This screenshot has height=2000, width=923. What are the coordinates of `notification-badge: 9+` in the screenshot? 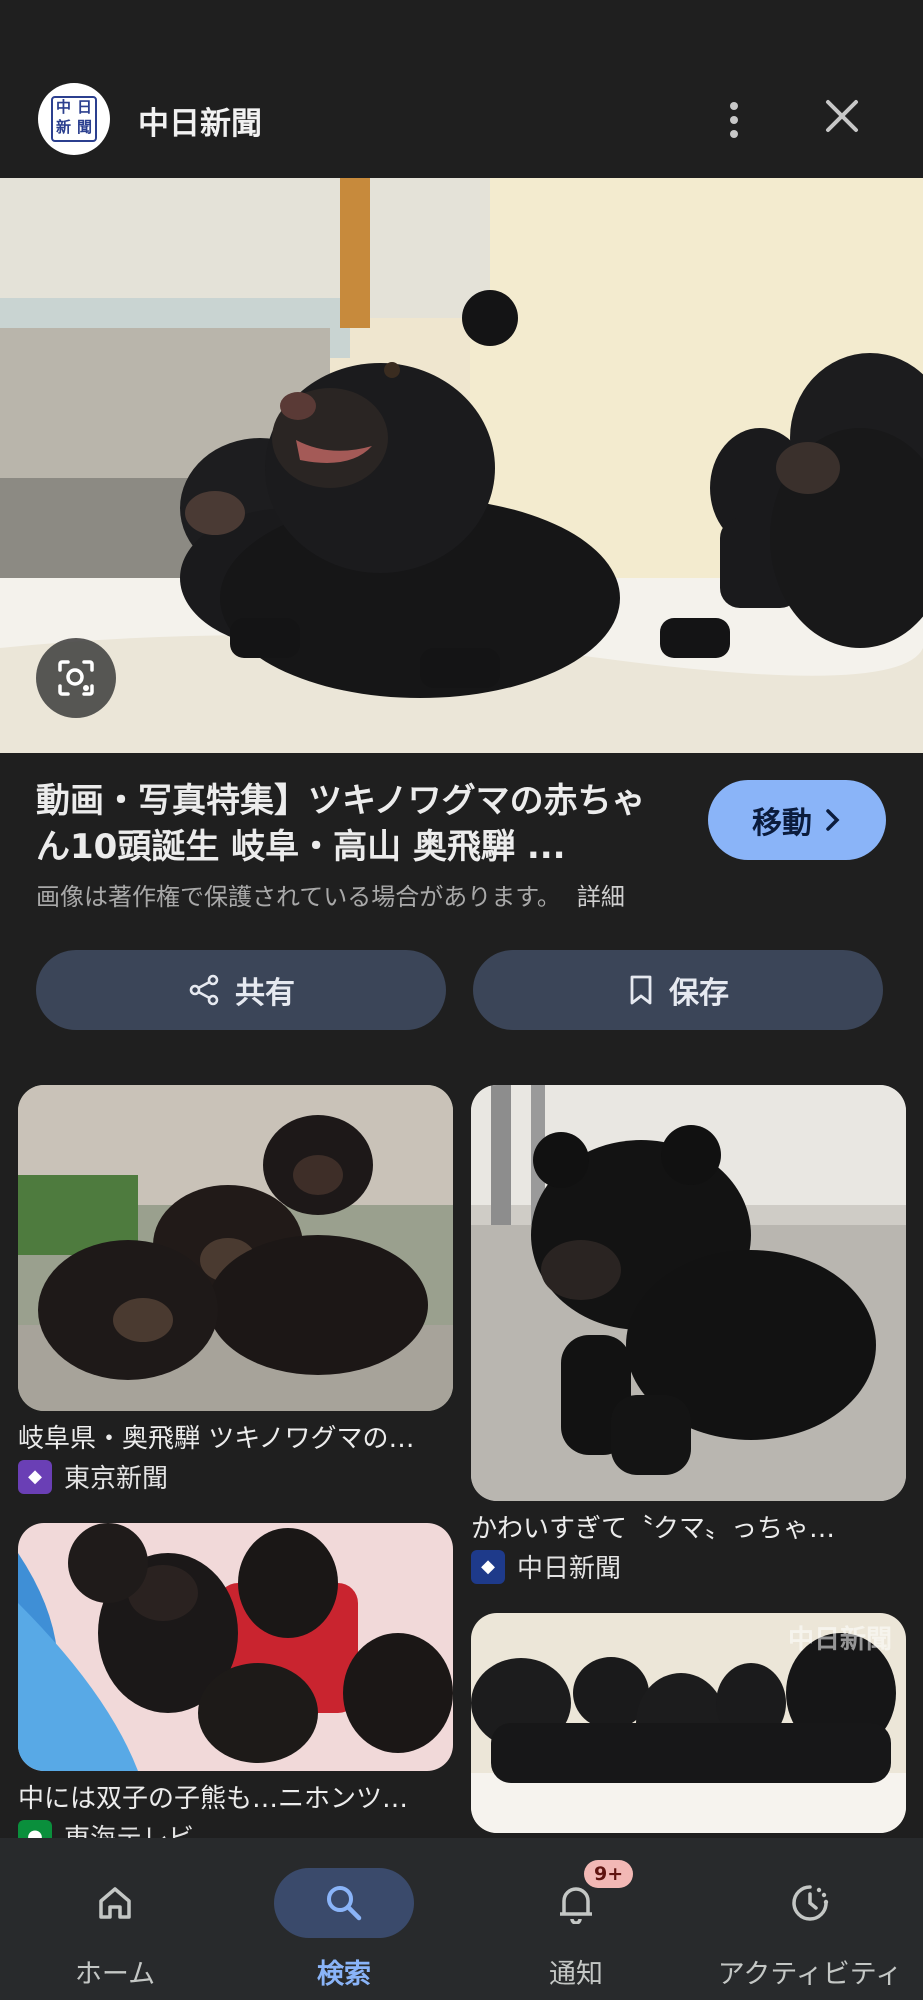 It's located at (609, 1874).